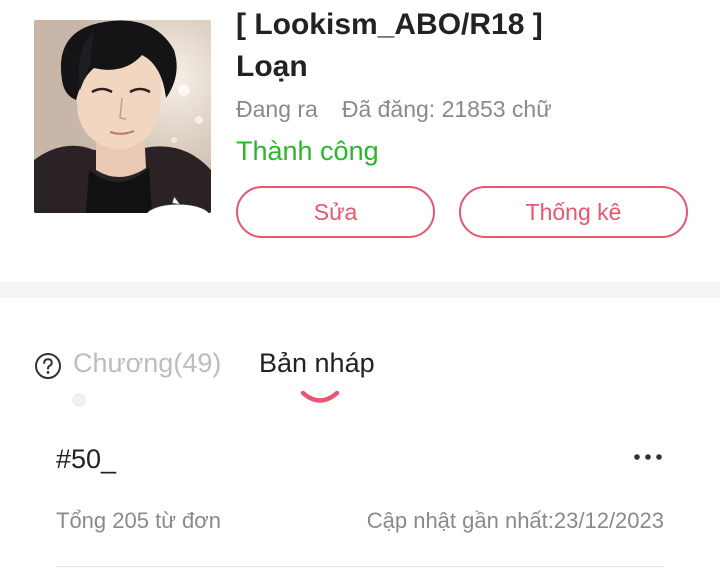 The image size is (720, 573). I want to click on active-tab-indicator, so click(320, 396).